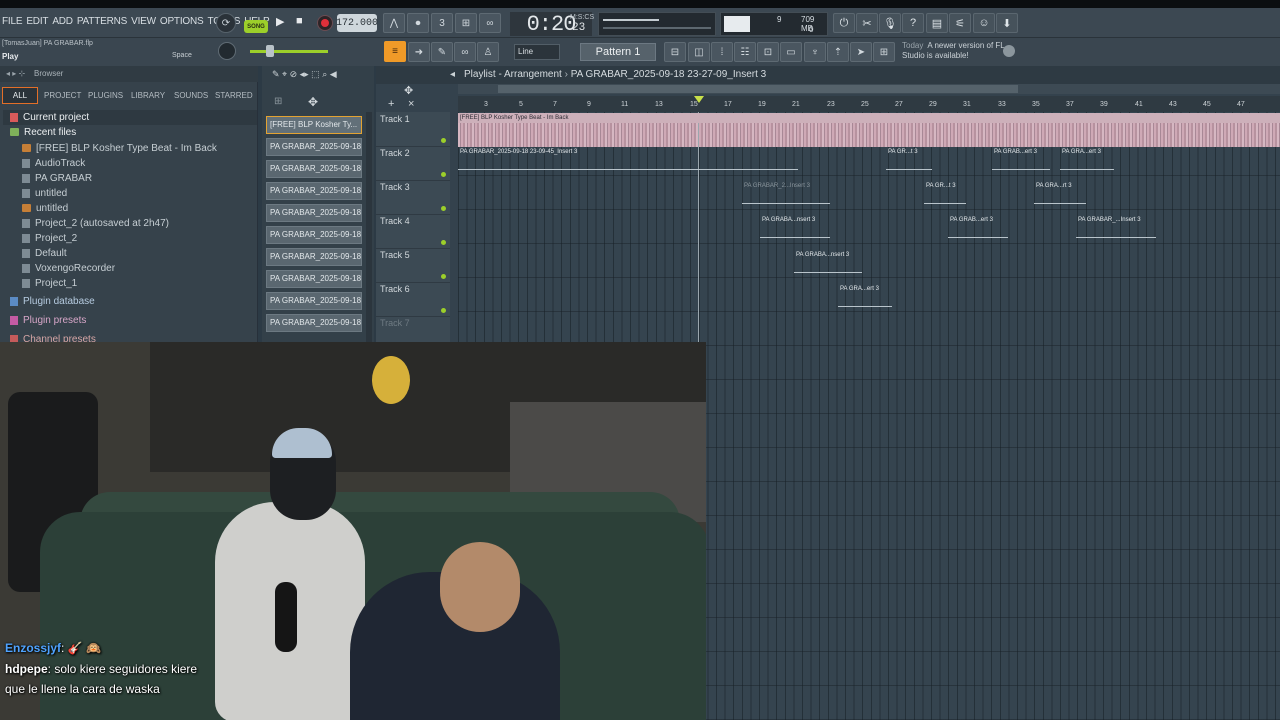  I want to click on microphone-icon: 🎙, so click(890, 23).